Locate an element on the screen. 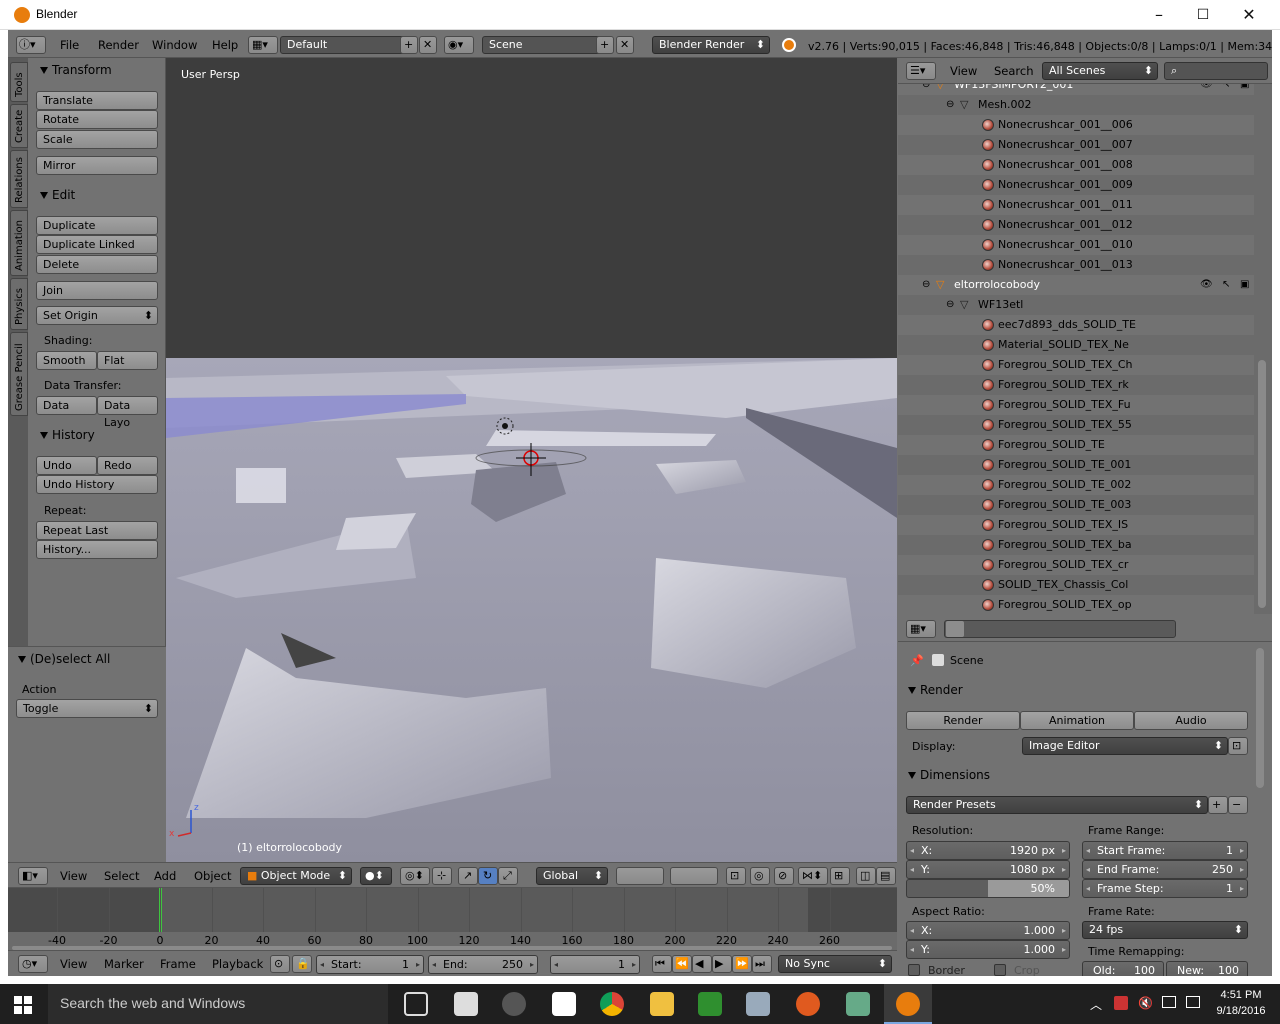  start-frame-field: ◂ Start Frame: 1 ▸ is located at coordinates (1165, 850).